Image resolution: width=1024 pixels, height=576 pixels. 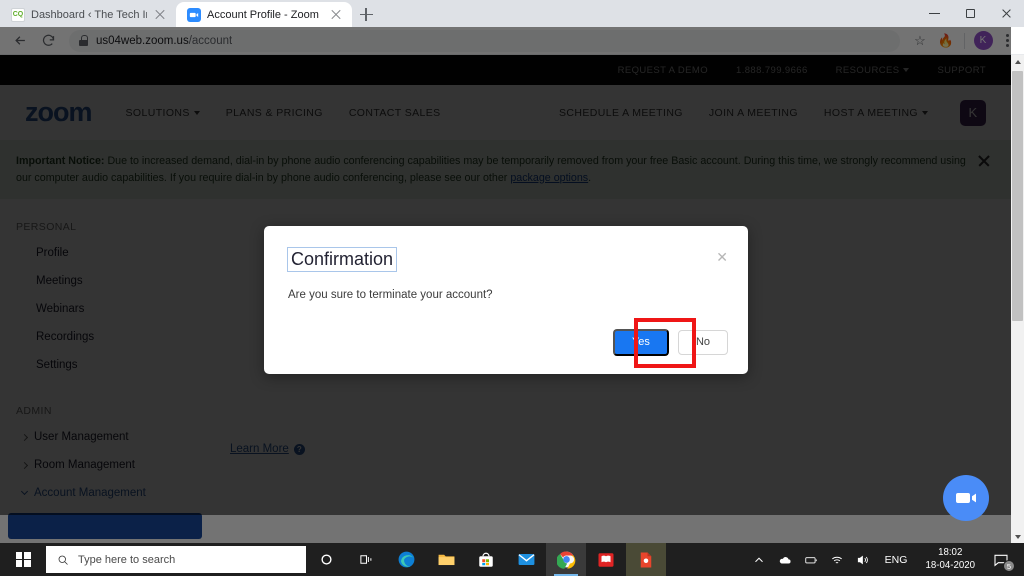 I want to click on sidebar-item-label: Account Management, so click(x=90, y=493).